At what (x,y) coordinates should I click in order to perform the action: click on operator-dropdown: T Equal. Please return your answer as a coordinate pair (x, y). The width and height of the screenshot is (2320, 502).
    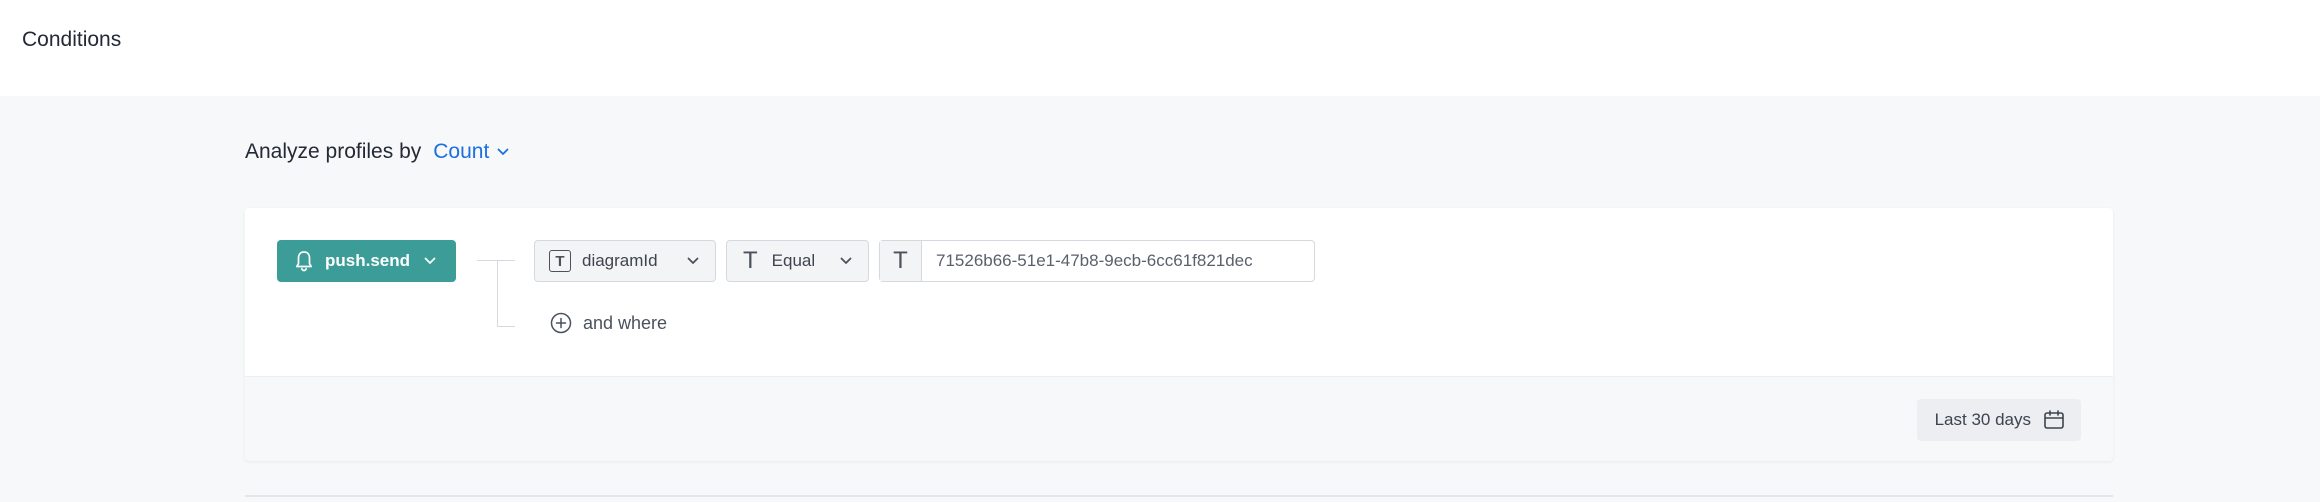
    Looking at the image, I should click on (797, 261).